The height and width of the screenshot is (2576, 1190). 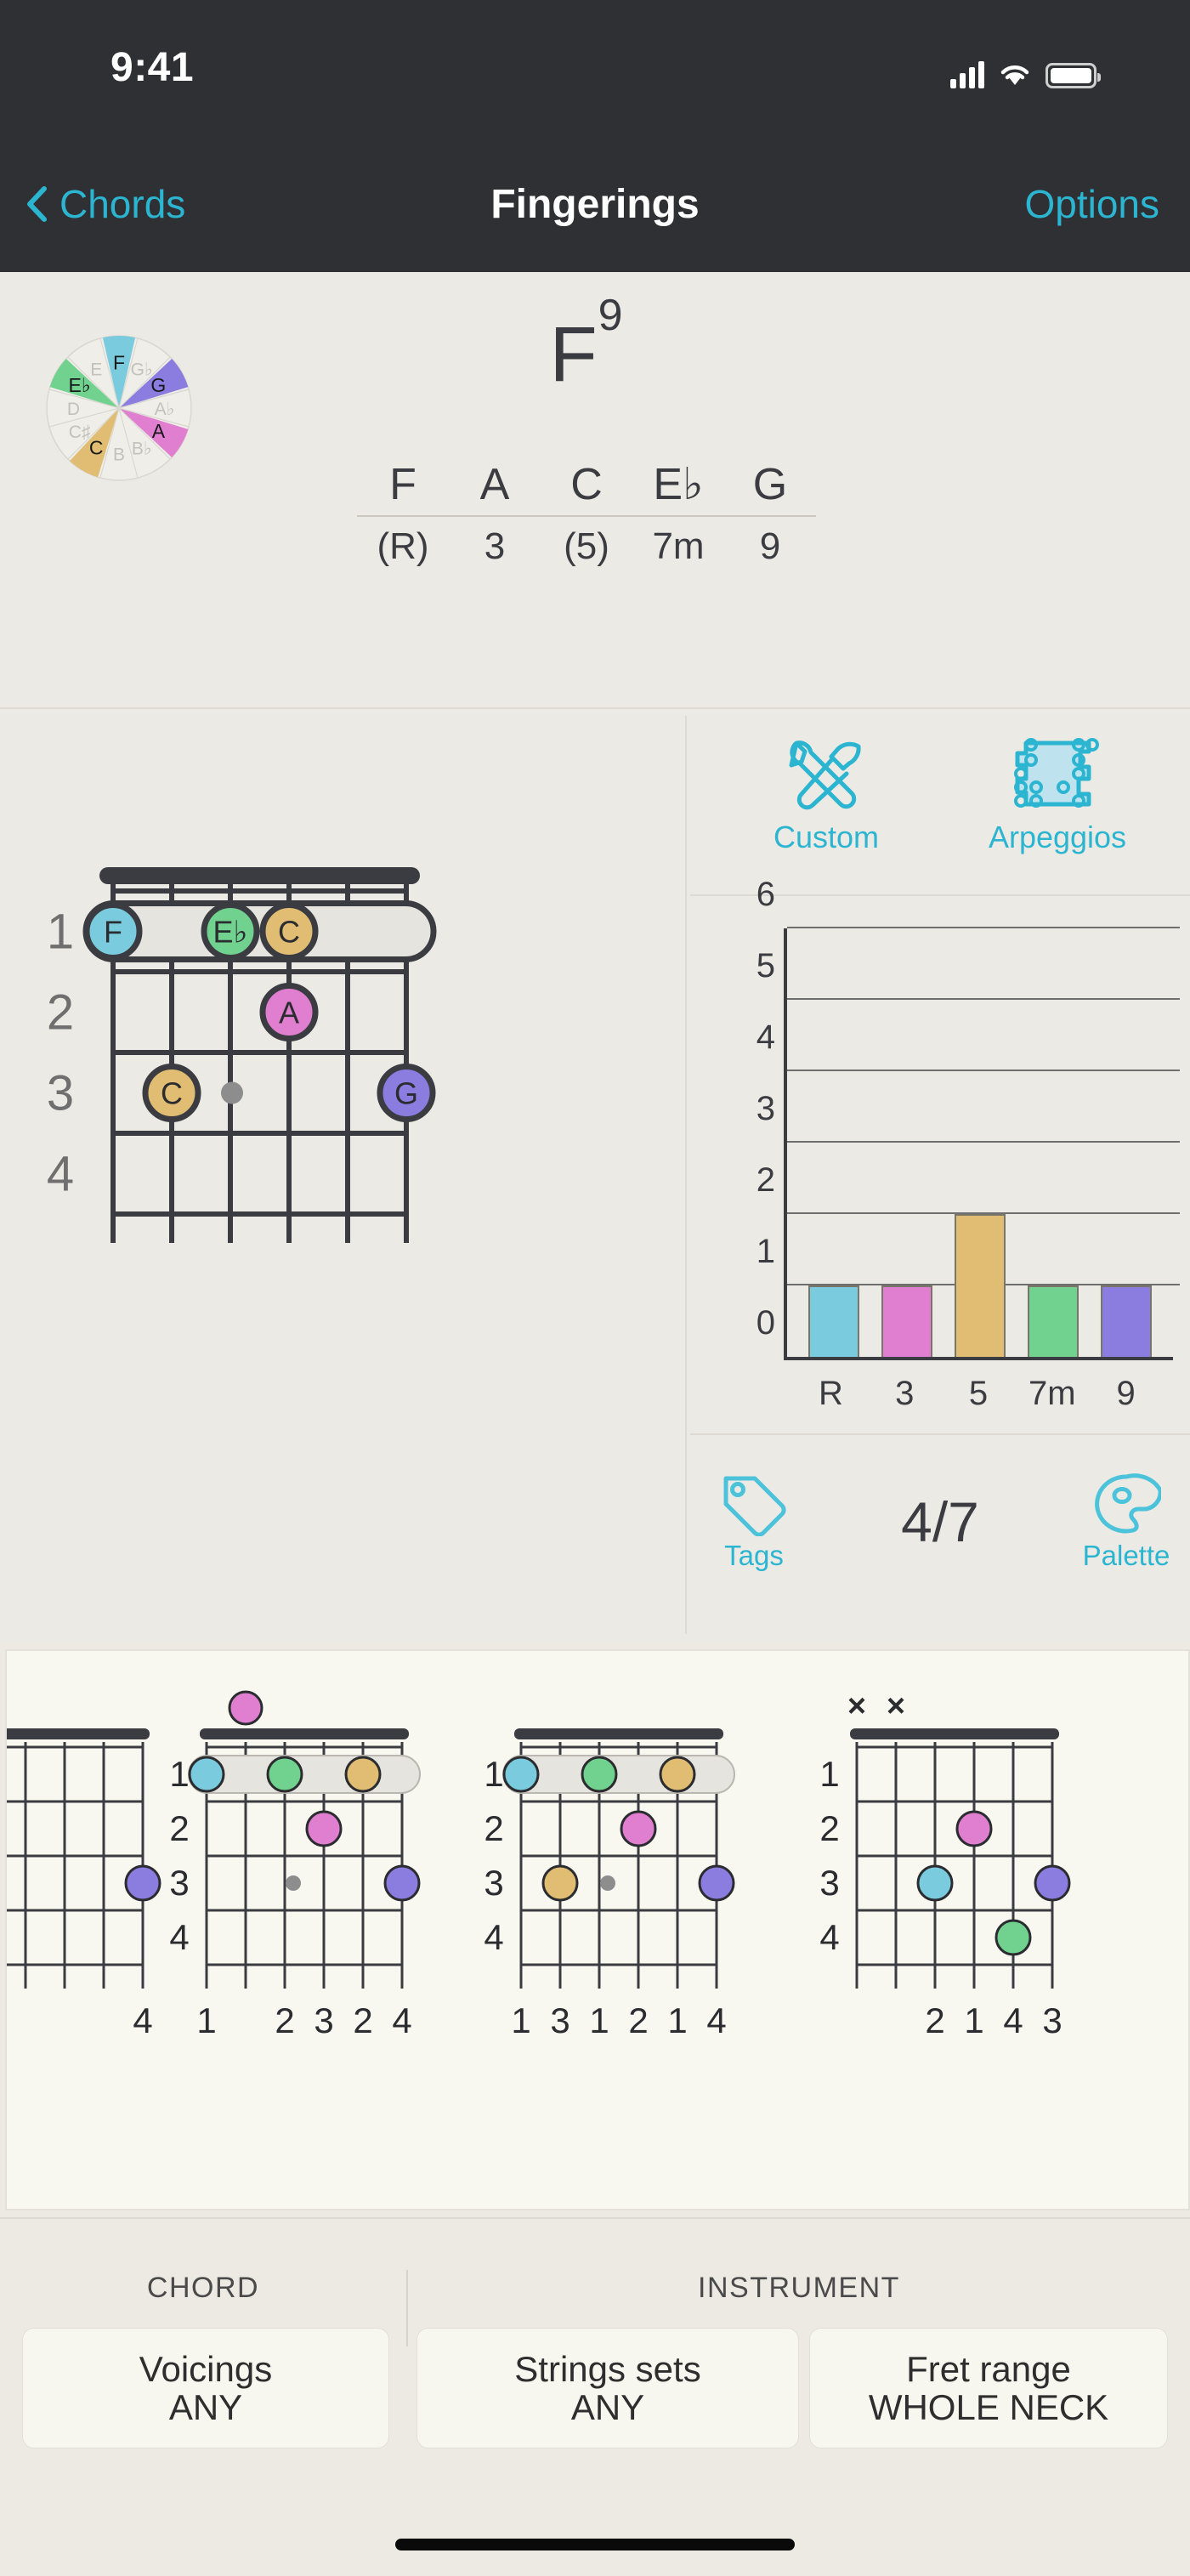 I want to click on tags-label: Tags, so click(x=754, y=1556).